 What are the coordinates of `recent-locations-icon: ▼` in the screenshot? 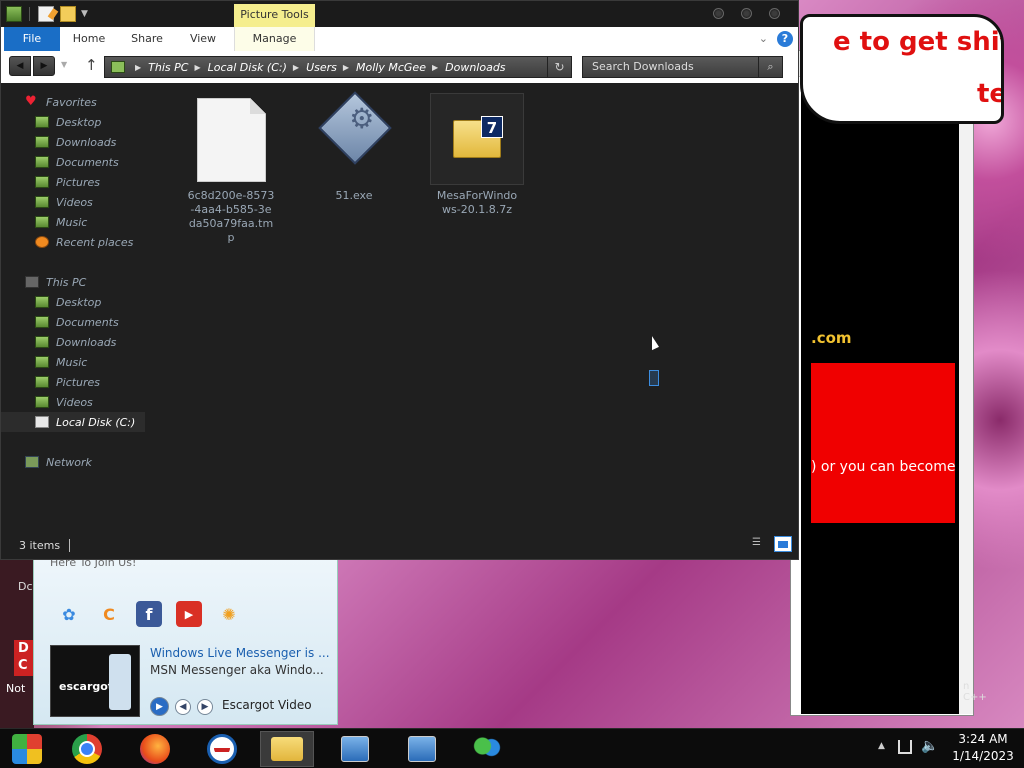 It's located at (64, 64).